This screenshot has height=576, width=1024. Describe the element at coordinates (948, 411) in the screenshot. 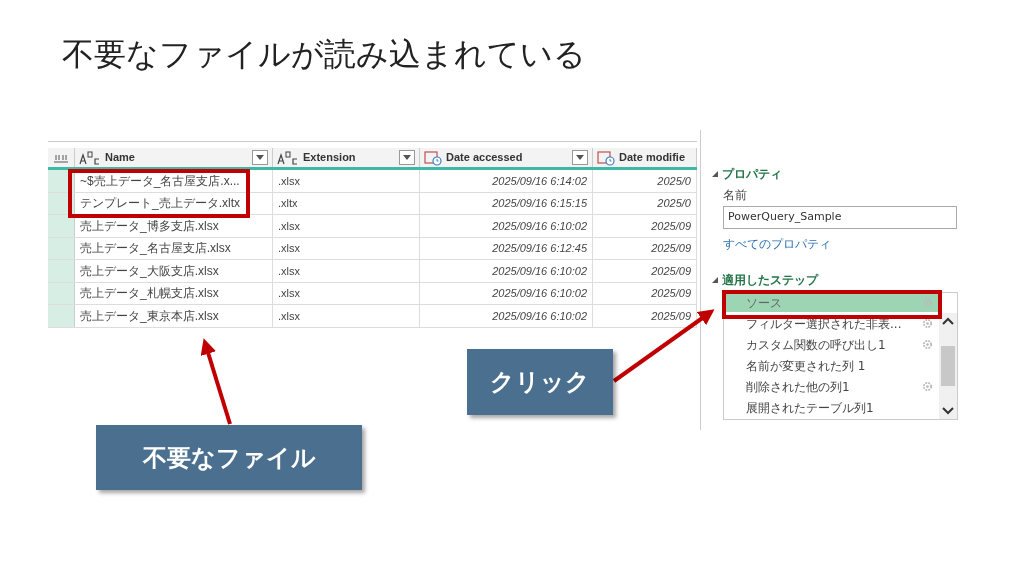

I see `scroll-down-icon` at that location.